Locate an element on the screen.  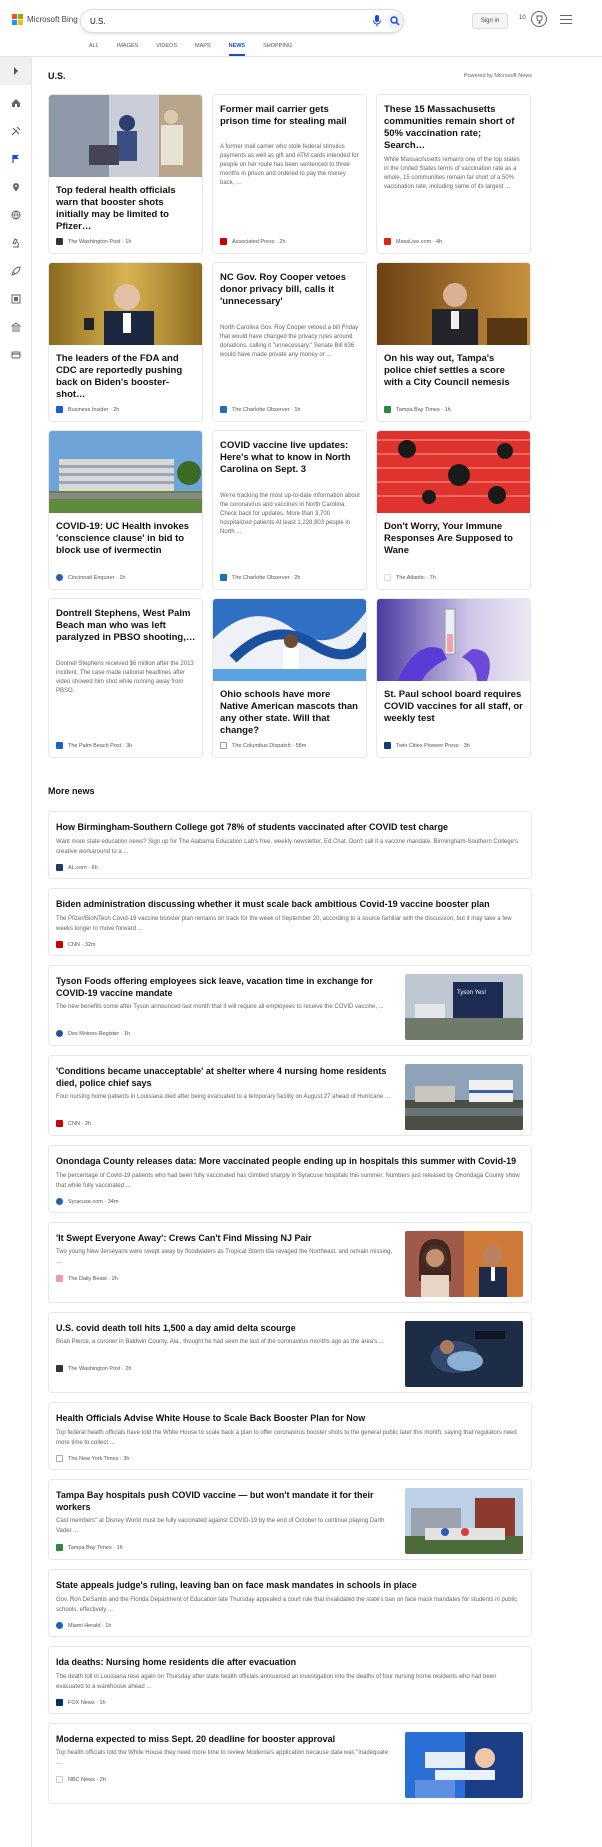
card-source: Associated Press · 2h is located at coordinates (253, 241).